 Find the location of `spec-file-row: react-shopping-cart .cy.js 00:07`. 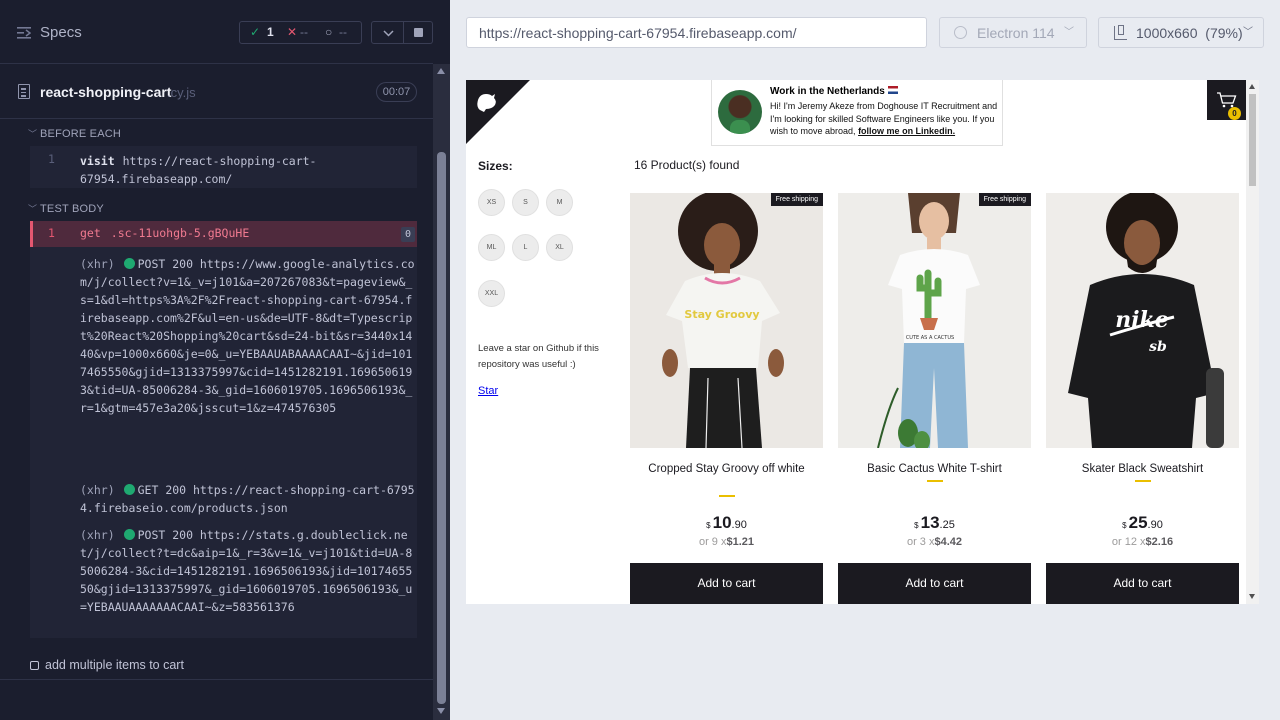

spec-file-row: react-shopping-cart .cy.js 00:07 is located at coordinates (216, 92).